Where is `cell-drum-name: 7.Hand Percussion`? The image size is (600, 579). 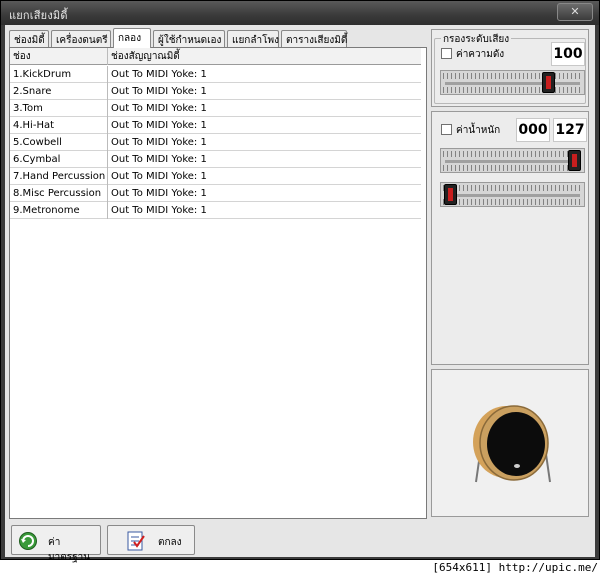 cell-drum-name: 7.Hand Percussion is located at coordinates (59, 176).